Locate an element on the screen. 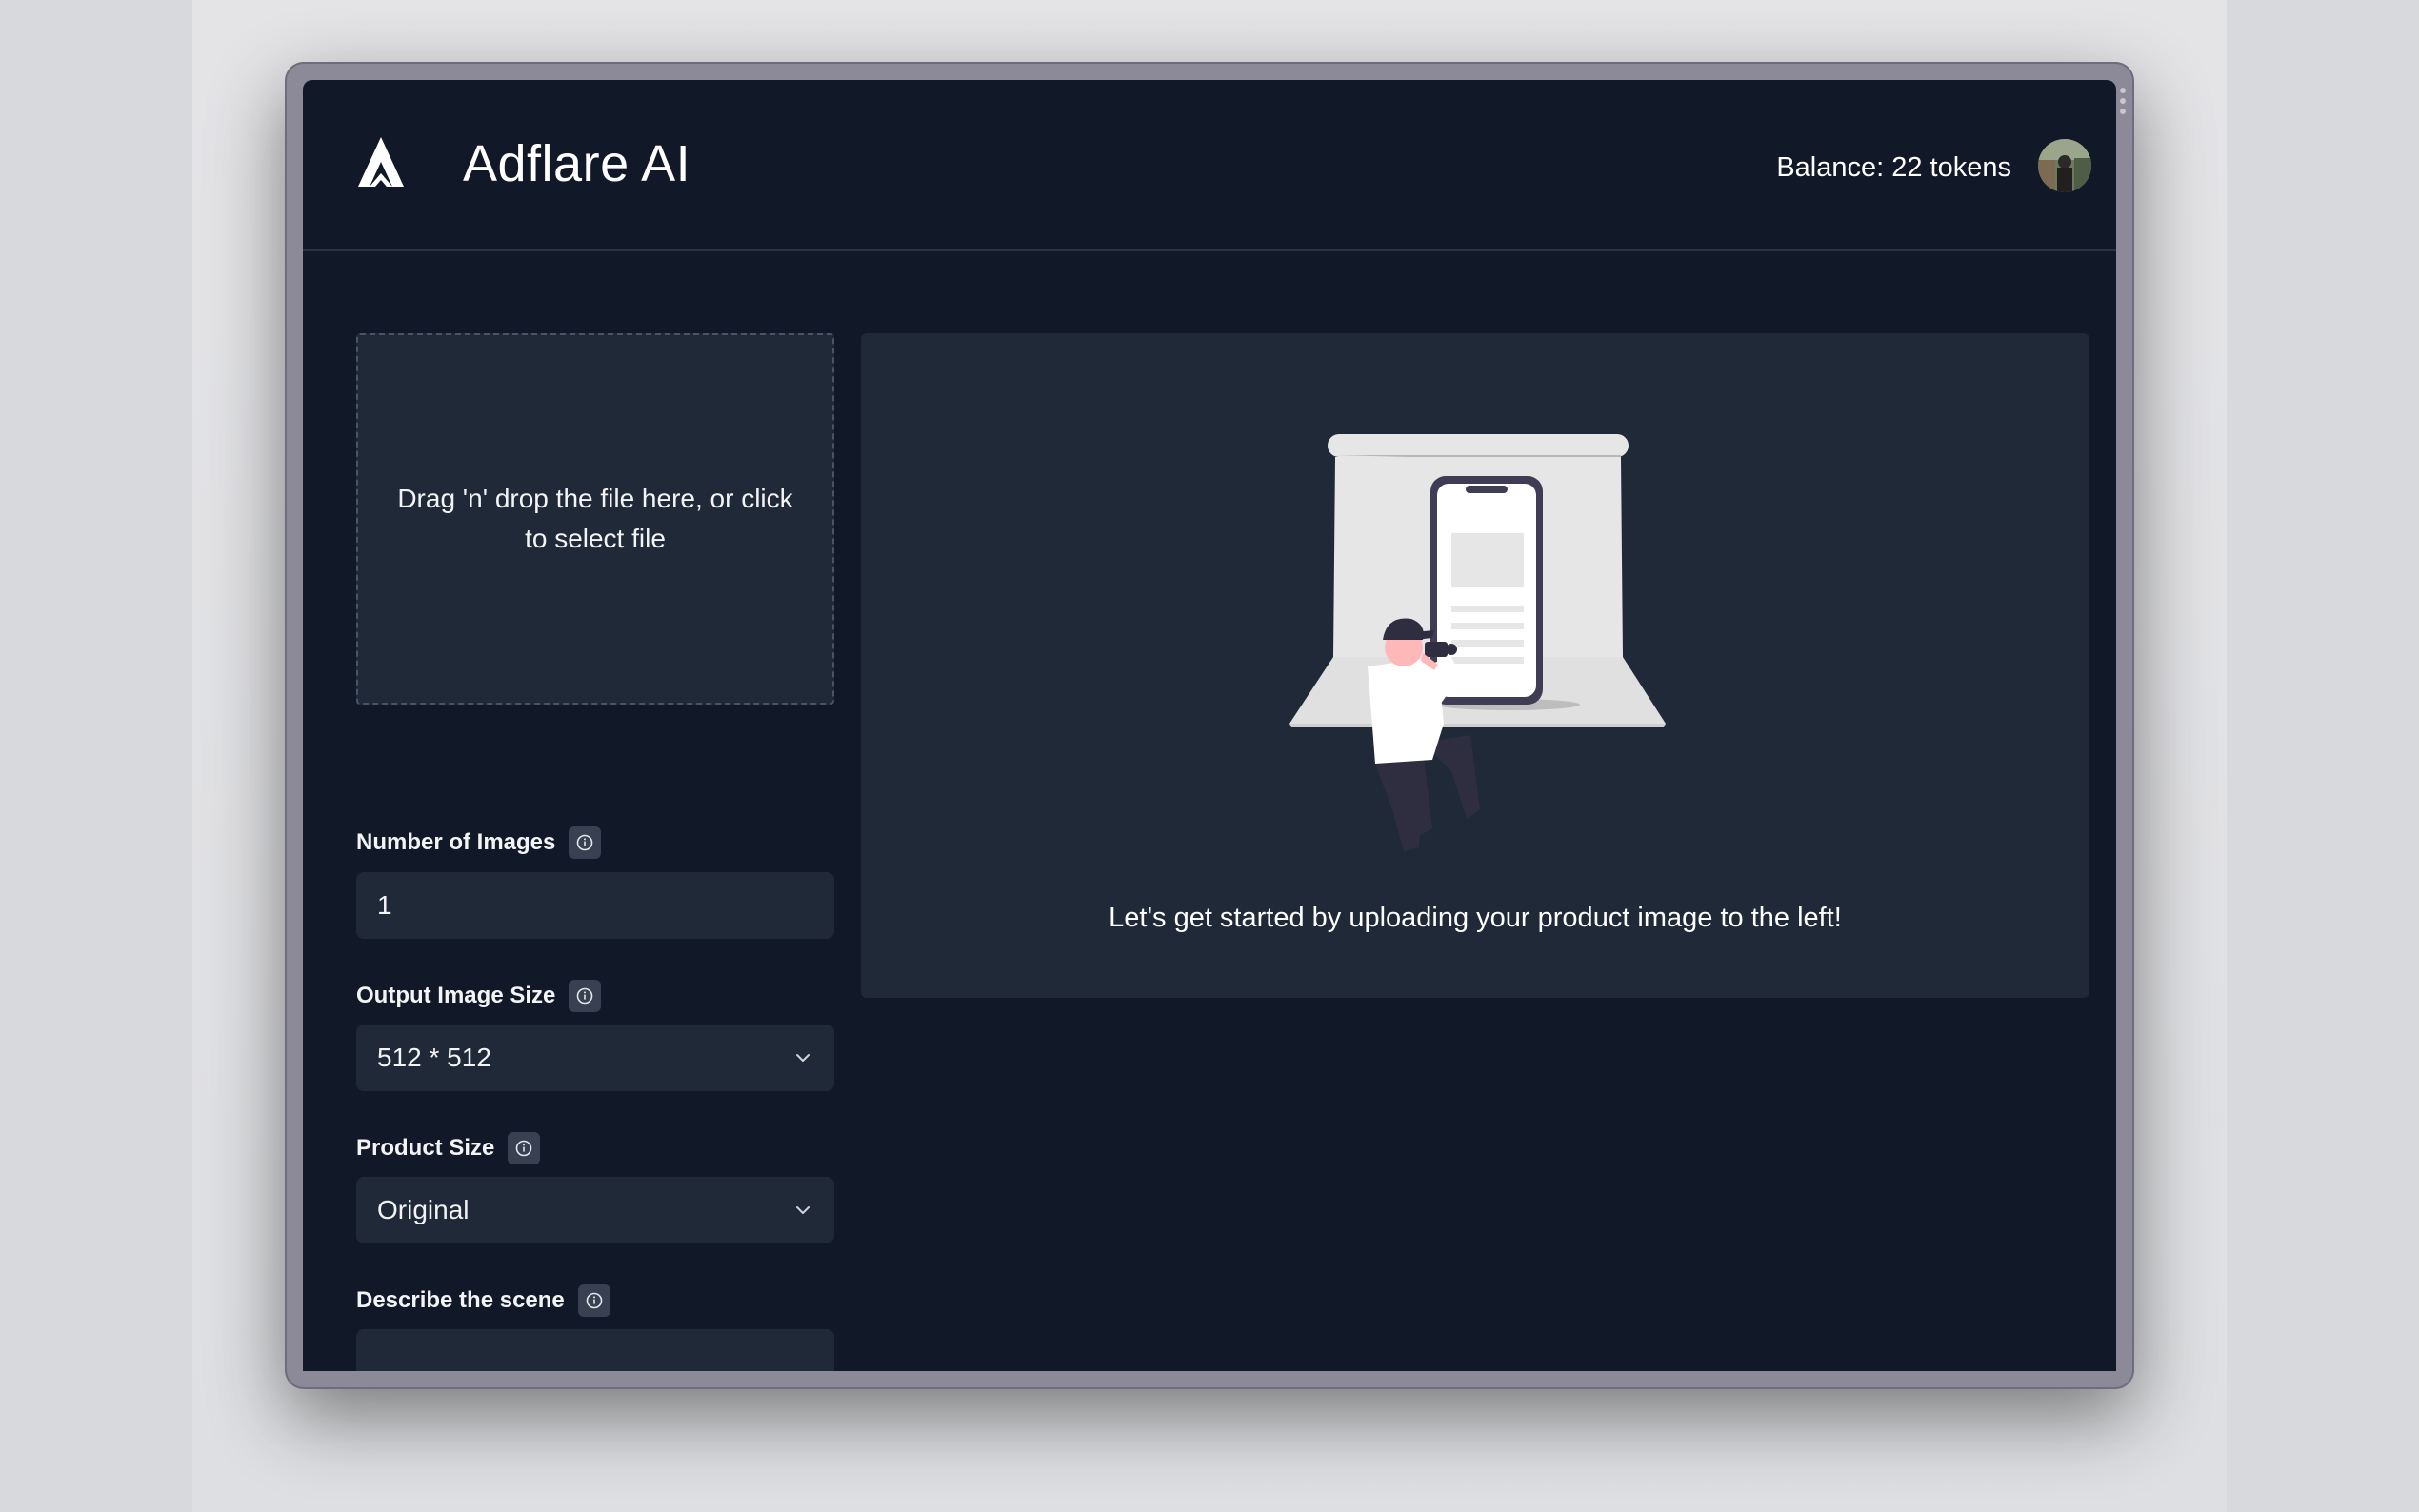  user-avatar is located at coordinates (2064, 165).